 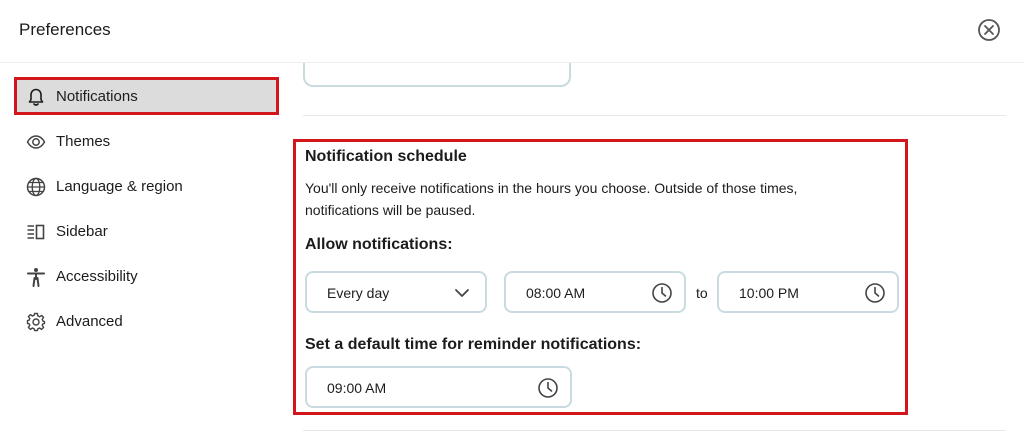 What do you see at coordinates (146, 96) in the screenshot?
I see `sidebar-item-notifications: Notifications` at bounding box center [146, 96].